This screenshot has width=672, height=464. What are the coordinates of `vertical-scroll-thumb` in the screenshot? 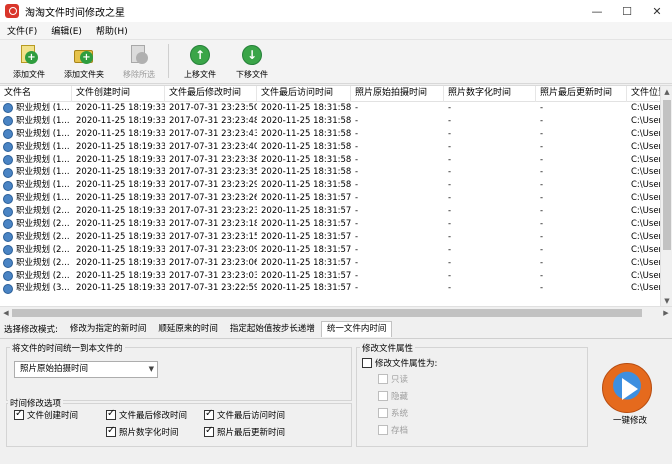 It's located at (667, 175).